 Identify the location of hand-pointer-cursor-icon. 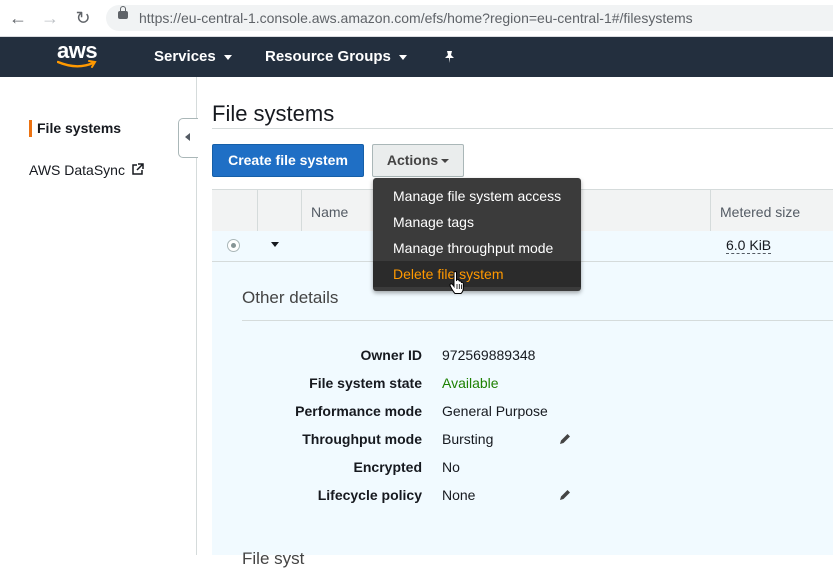
(456, 282).